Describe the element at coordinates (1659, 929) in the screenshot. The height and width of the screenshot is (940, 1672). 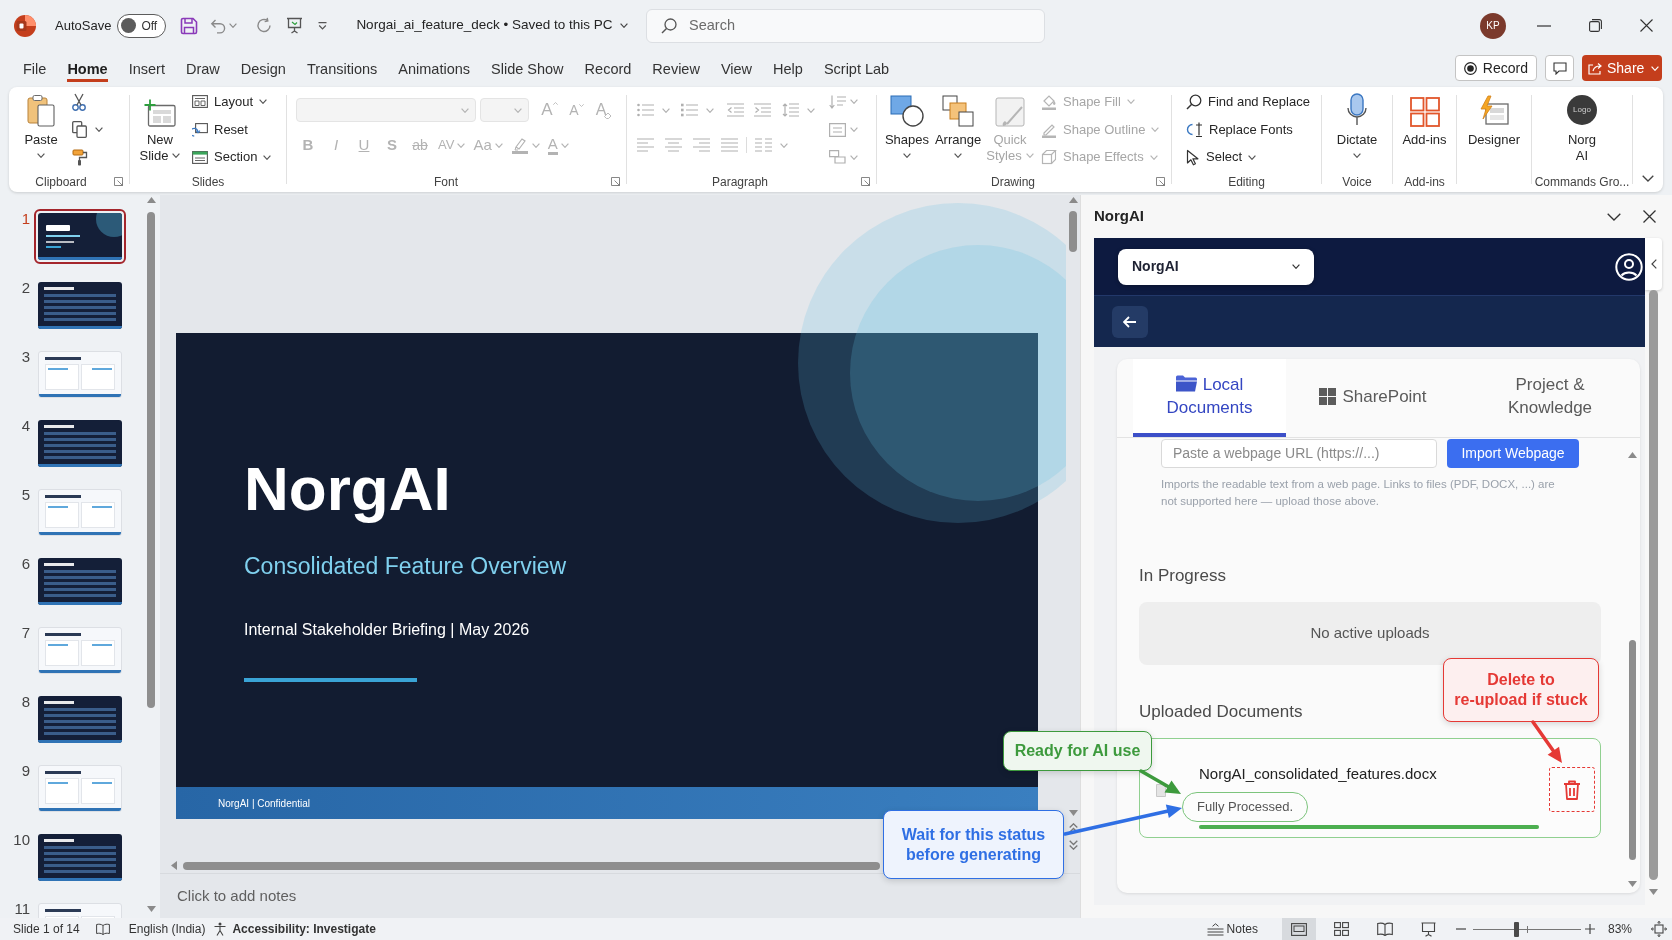
I see `fit-slide-icon` at that location.